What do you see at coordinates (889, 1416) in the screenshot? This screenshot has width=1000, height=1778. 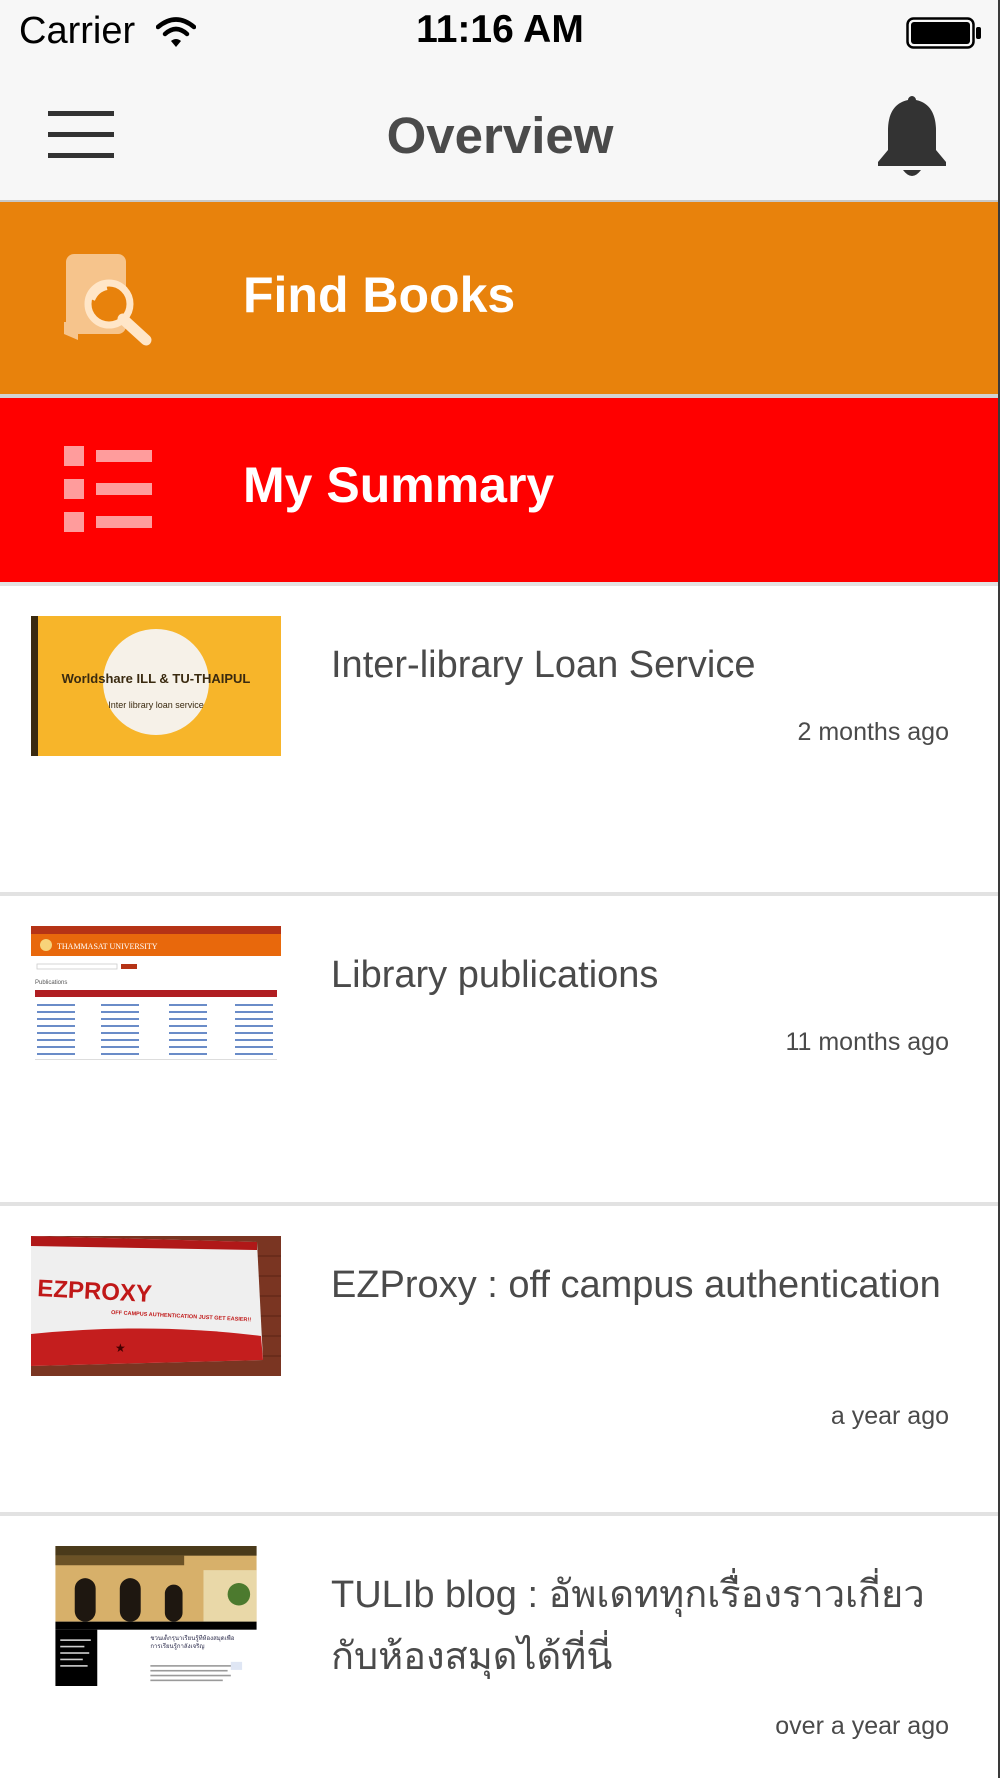 I see `item-timestamp: a year ago` at bounding box center [889, 1416].